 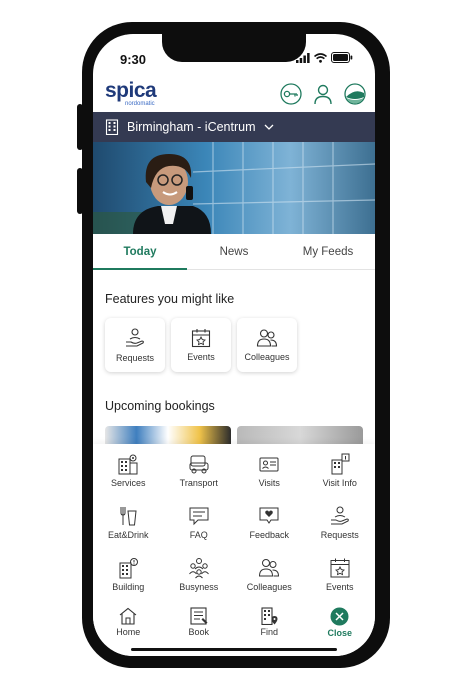 What do you see at coordinates (198, 632) in the screenshot?
I see `nav-label: Book` at bounding box center [198, 632].